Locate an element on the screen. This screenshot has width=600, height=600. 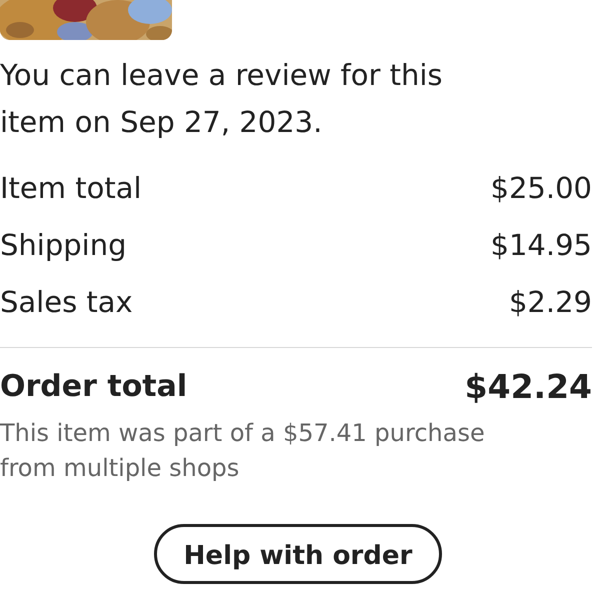
summary-amount: $14.95 is located at coordinates (541, 245).